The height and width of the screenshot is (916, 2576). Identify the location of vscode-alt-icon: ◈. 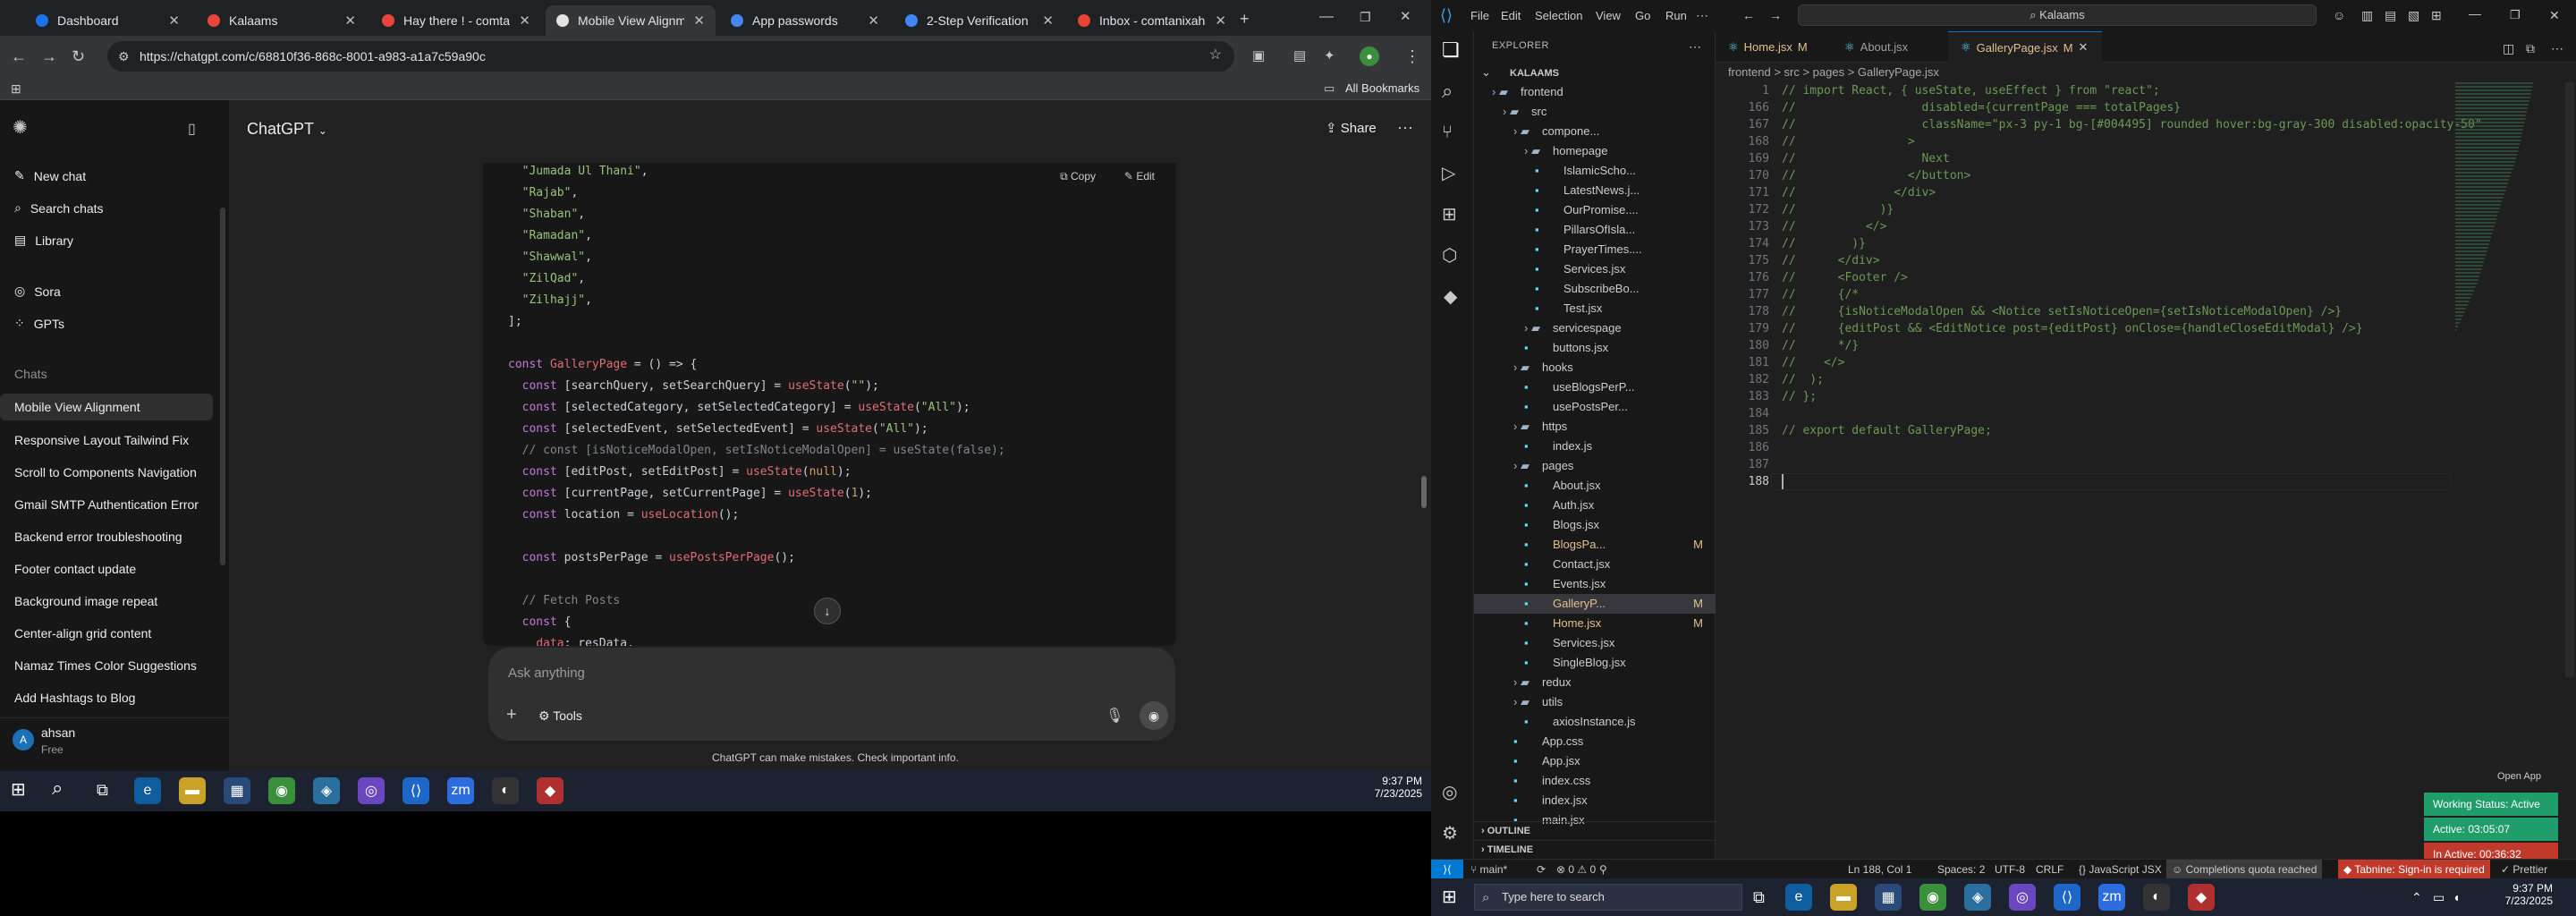
(1977, 897).